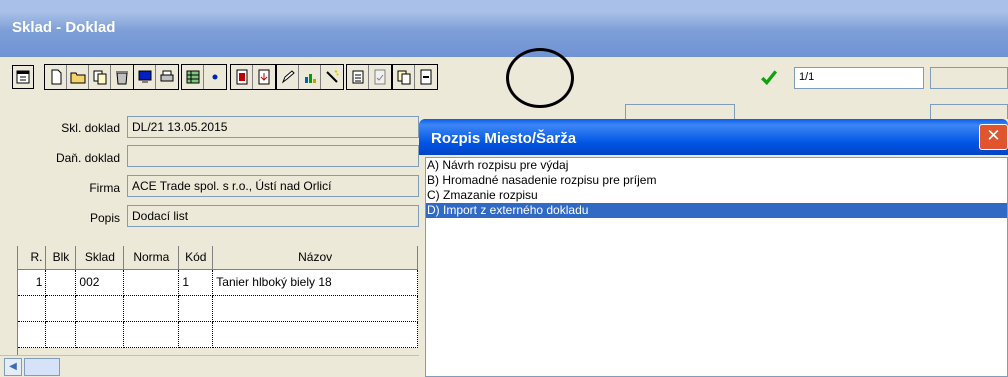 The width and height of the screenshot is (1008, 377). I want to click on list-item: B) Hromadné nasadenie rozpisu pre príjem, so click(716, 180).